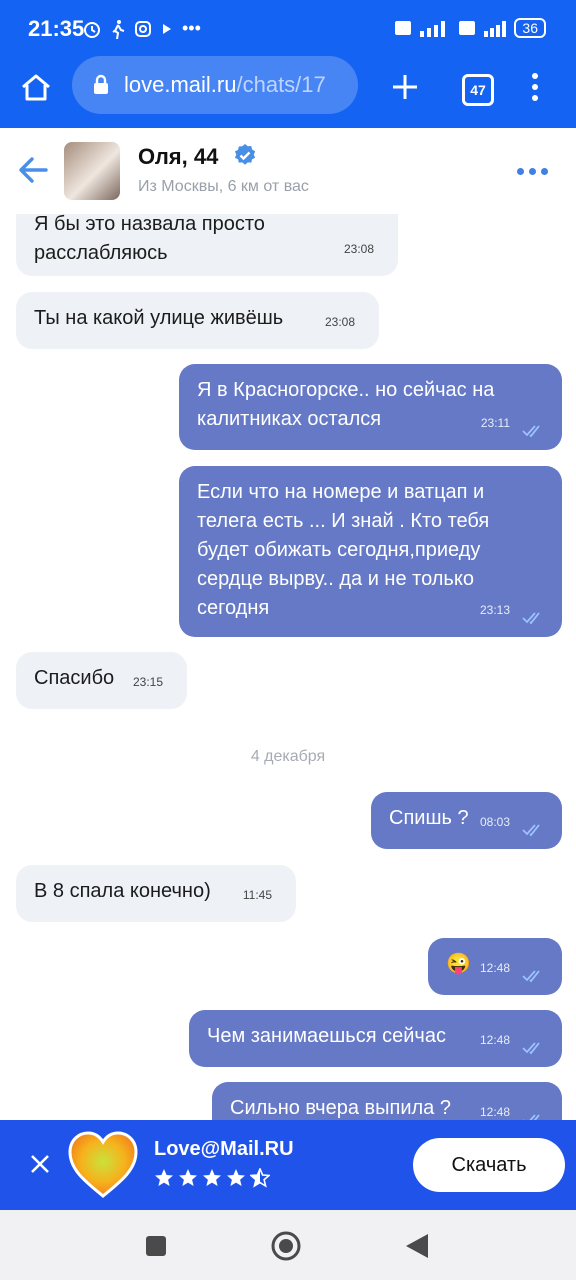 The width and height of the screenshot is (576, 1280). What do you see at coordinates (74, 678) in the screenshot?
I see `message-text: Спасибо` at bounding box center [74, 678].